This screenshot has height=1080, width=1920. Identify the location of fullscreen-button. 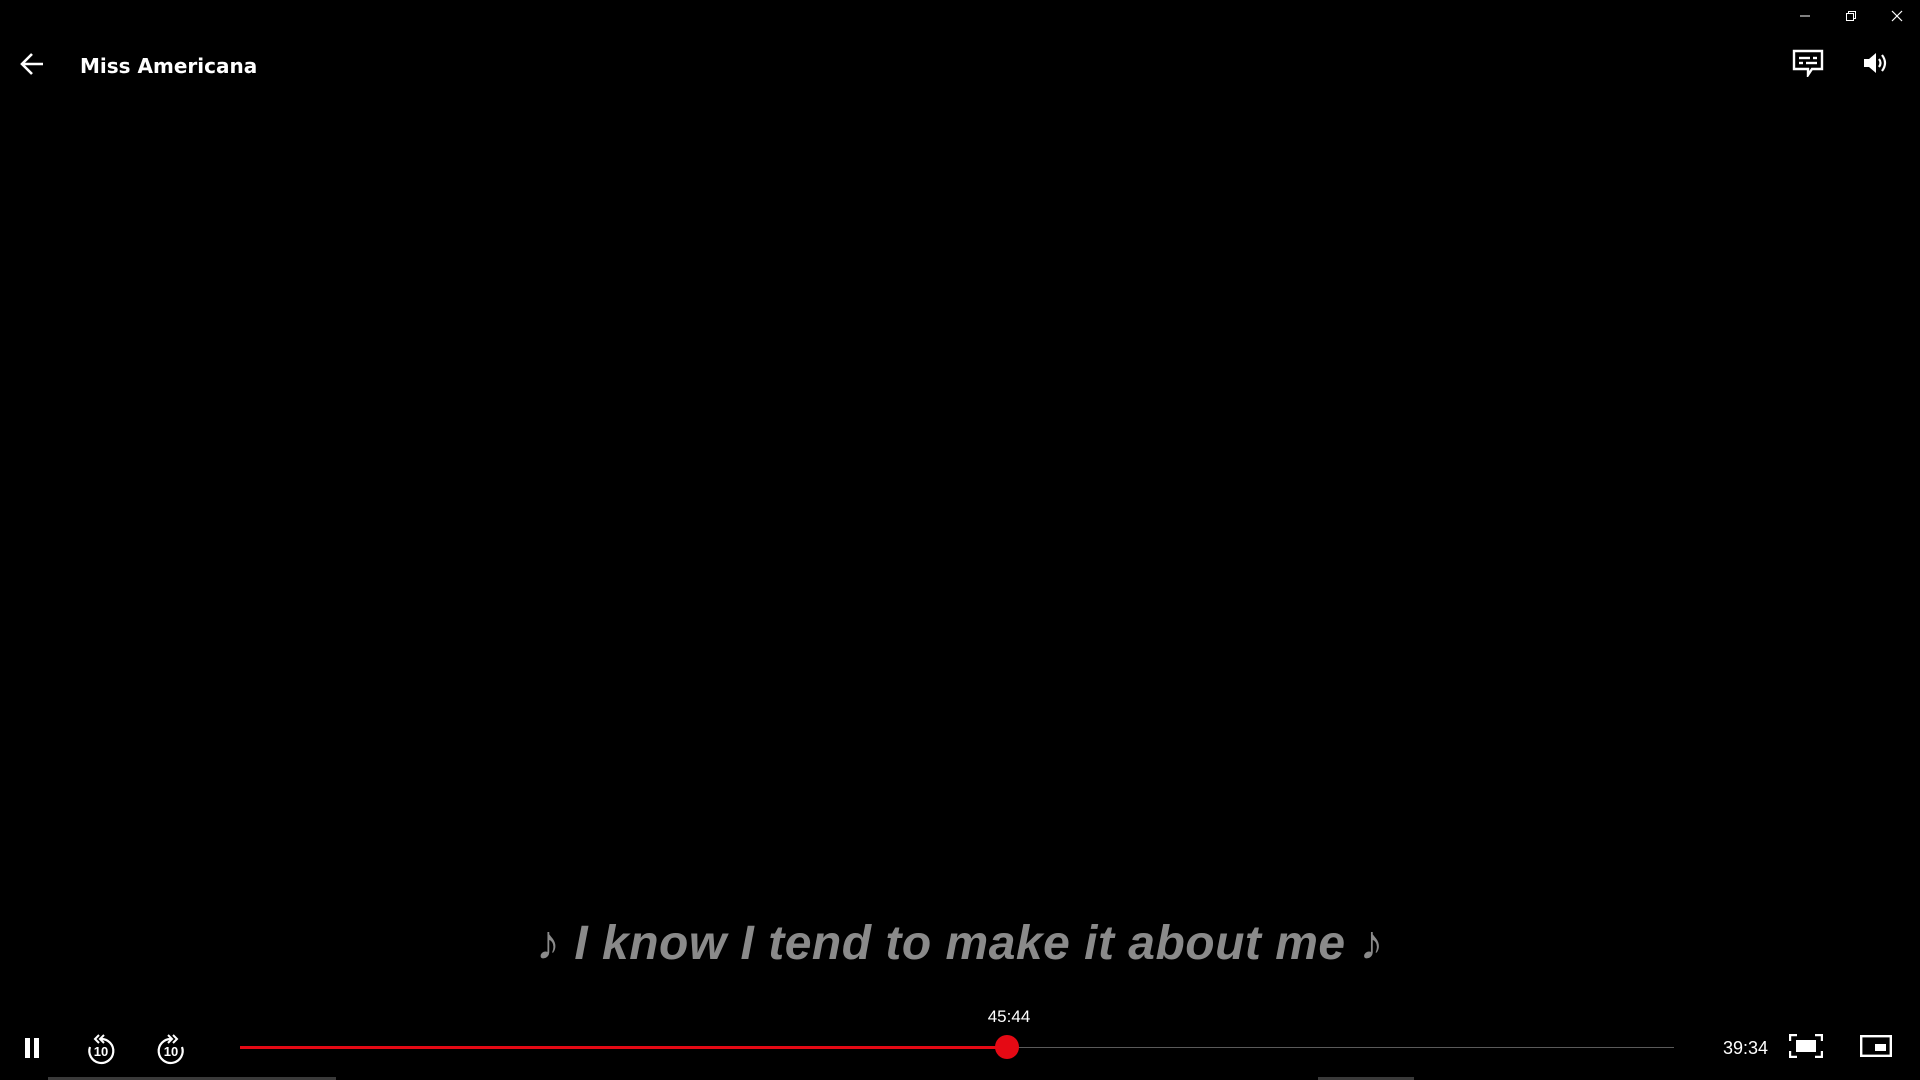
(1806, 1048).